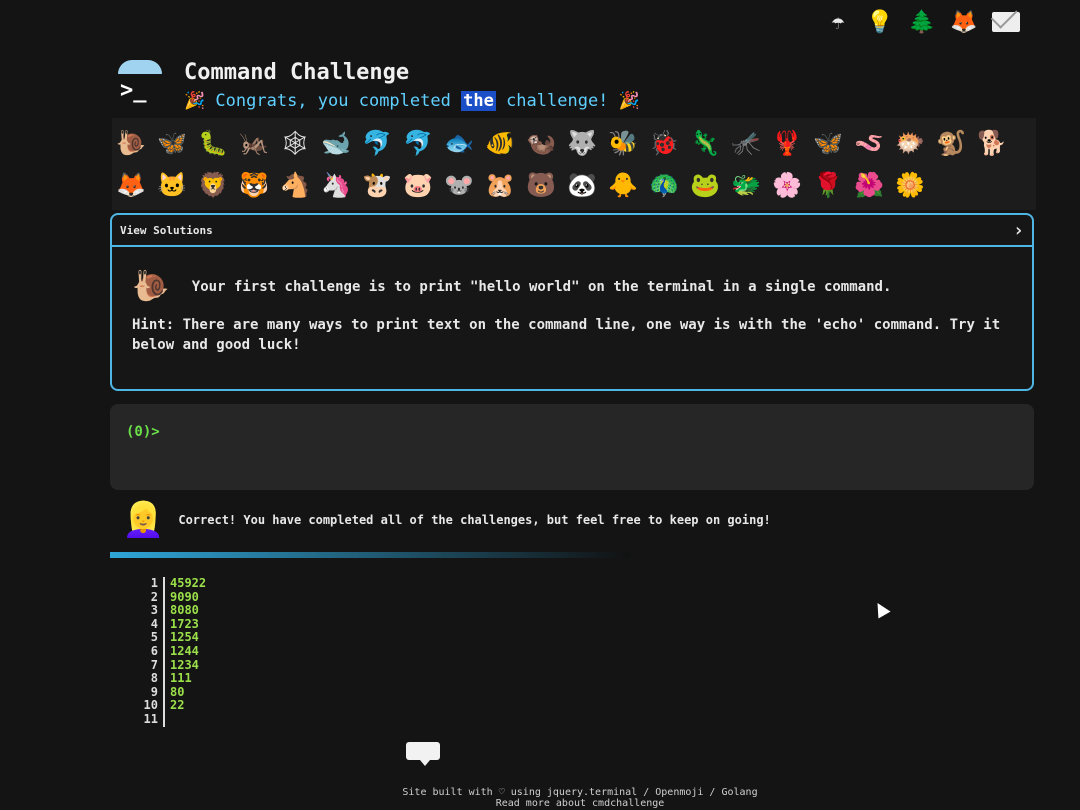  Describe the element at coordinates (705, 143) in the screenshot. I see `challenge-badge-icon: 🦎` at that location.